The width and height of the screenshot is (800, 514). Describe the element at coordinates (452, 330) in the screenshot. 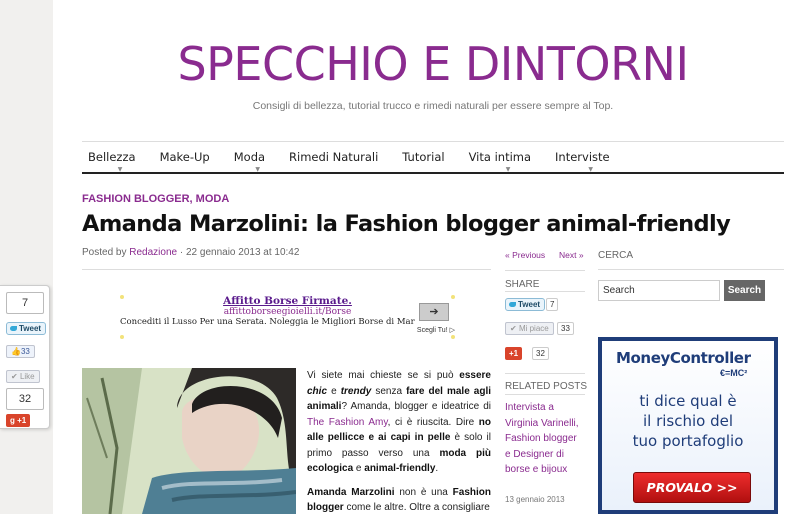

I see `adchoices-icon: ▷` at that location.